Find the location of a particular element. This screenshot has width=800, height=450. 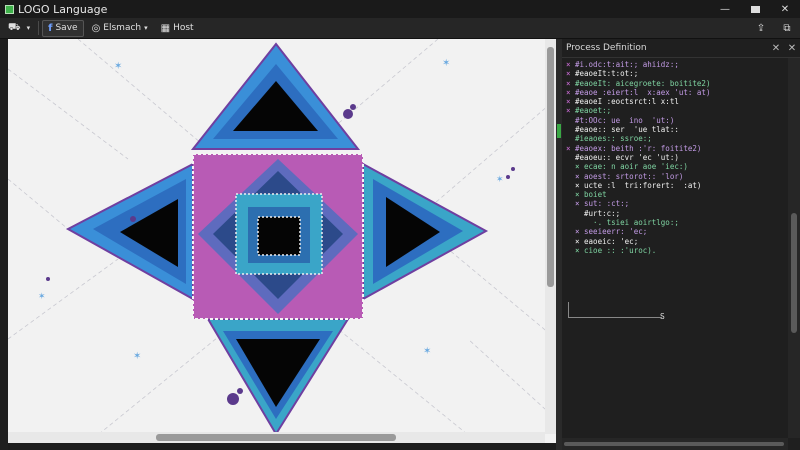

code-line: × #eaoeIt: aicegroete: boitite2) is located at coordinates (677, 83).